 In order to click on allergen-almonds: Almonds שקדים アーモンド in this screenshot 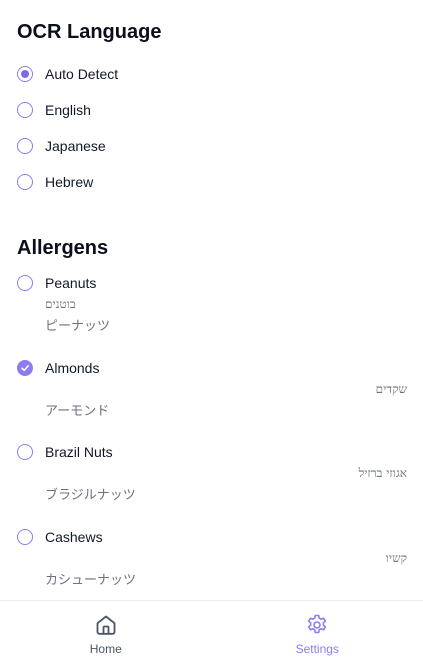, I will do `click(212, 399)`.